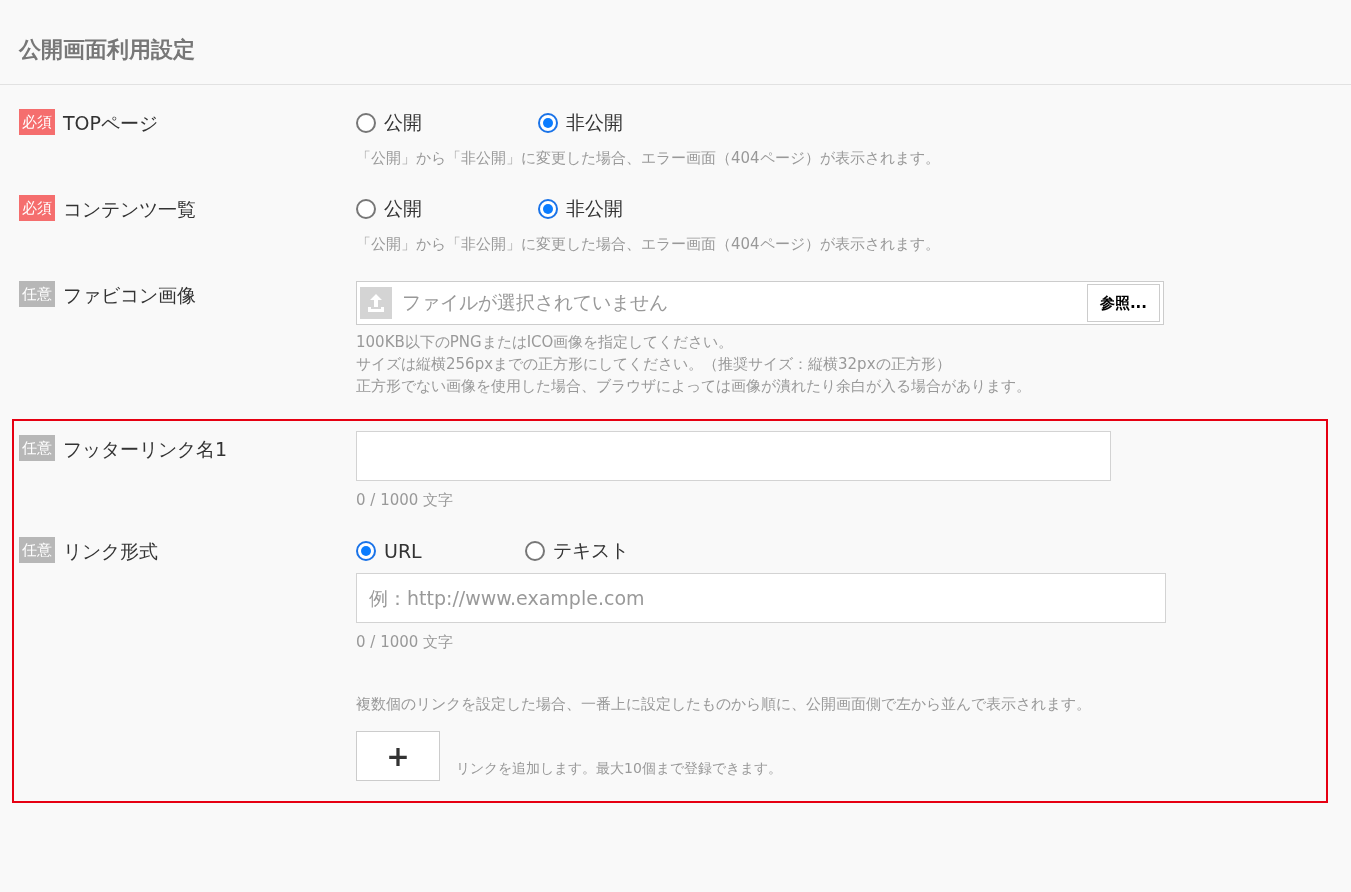 The width and height of the screenshot is (1351, 892). Describe the element at coordinates (733, 456) in the screenshot. I see `input-field` at that location.